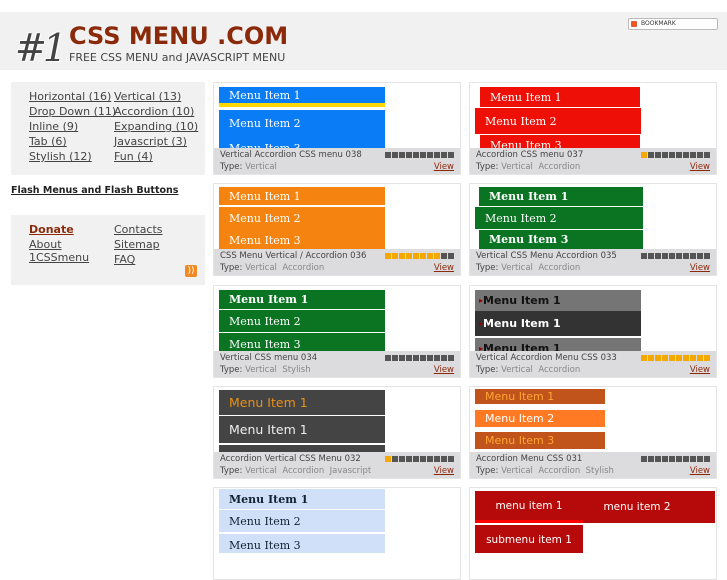 Image resolution: width=727 pixels, height=580 pixels. I want to click on donate-link: Donate, so click(51, 229).